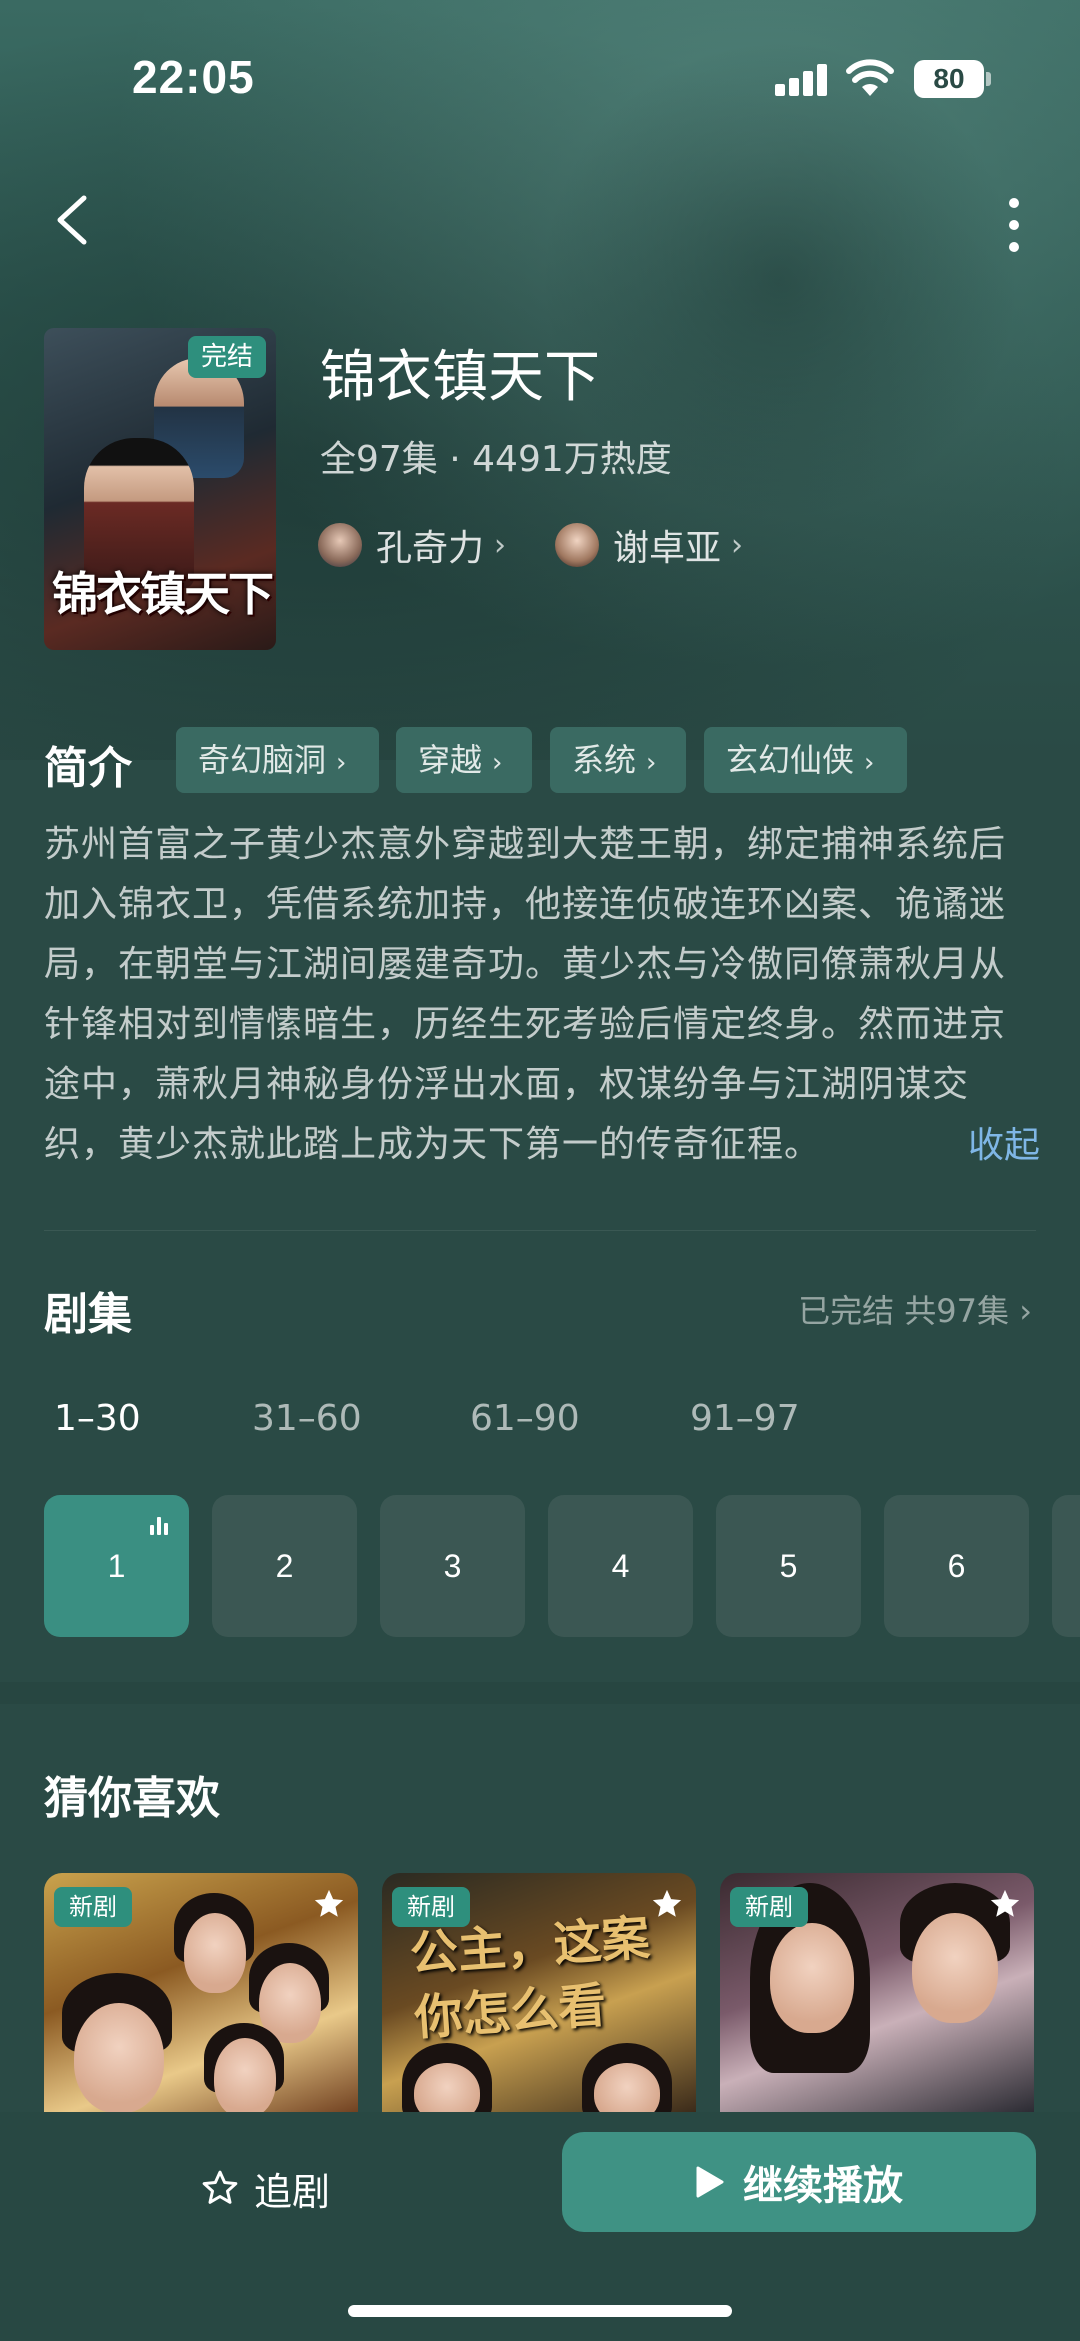  What do you see at coordinates (710, 2182) in the screenshot?
I see `play-icon` at bounding box center [710, 2182].